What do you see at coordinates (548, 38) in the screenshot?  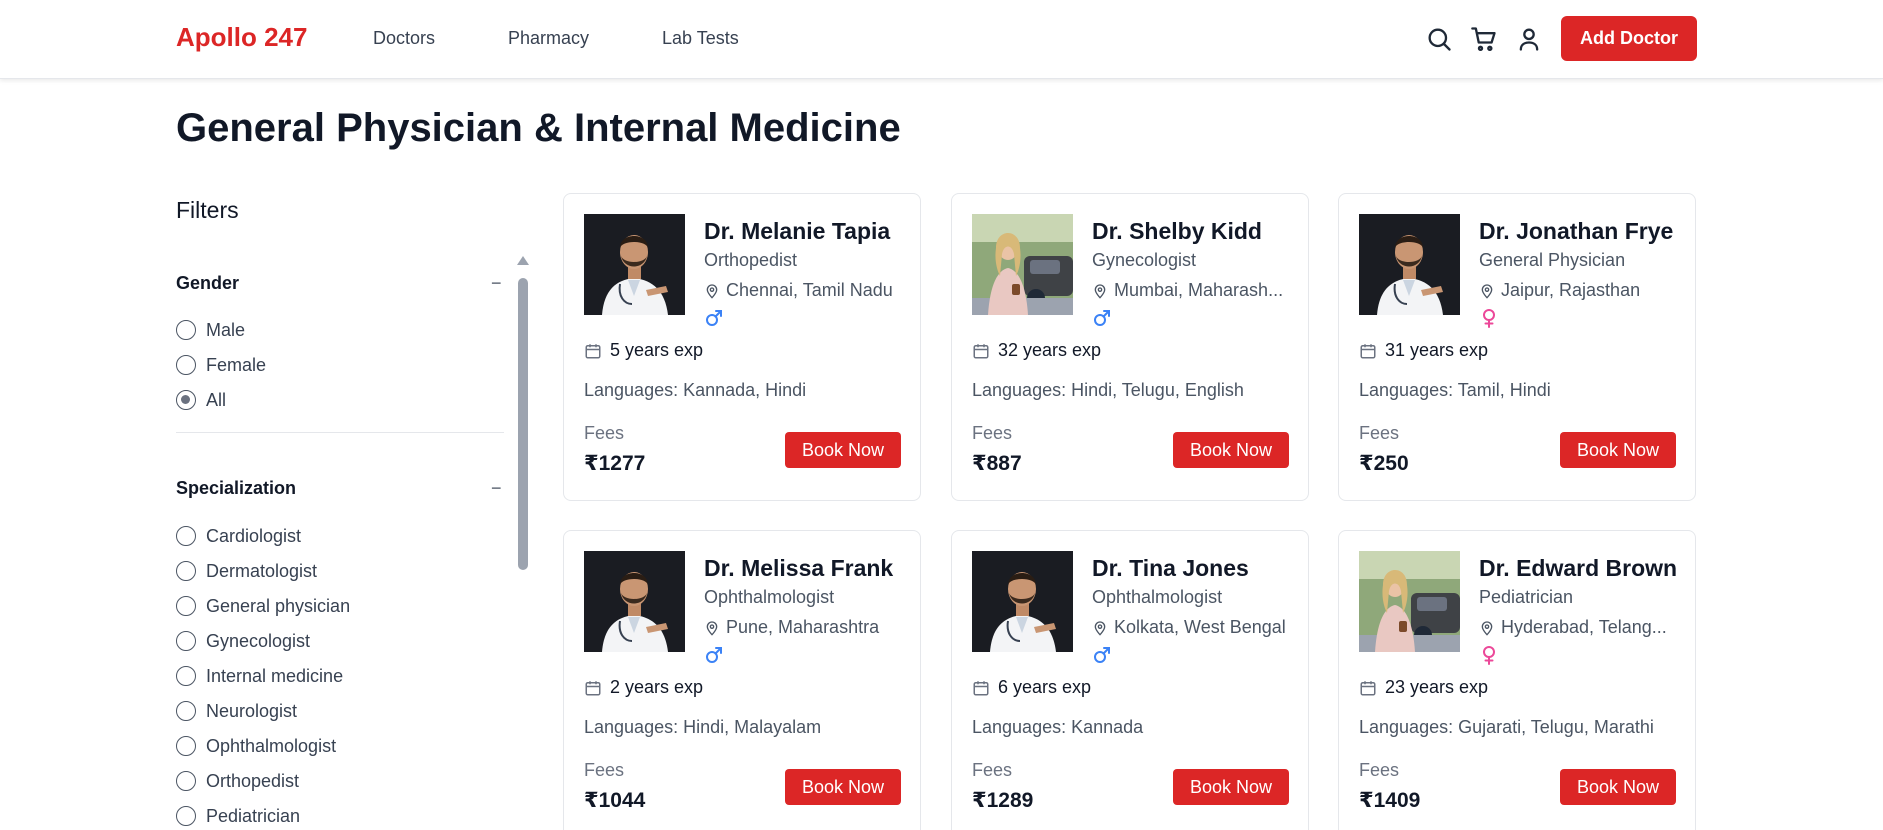 I see `nav-pharmacy: Pharmacy` at bounding box center [548, 38].